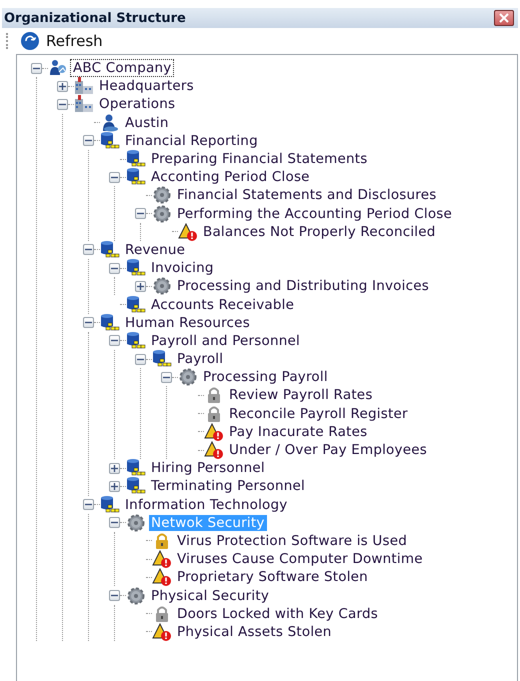 The width and height of the screenshot is (520, 681). I want to click on tree-item: Pay Inacurate Rates, so click(298, 432).